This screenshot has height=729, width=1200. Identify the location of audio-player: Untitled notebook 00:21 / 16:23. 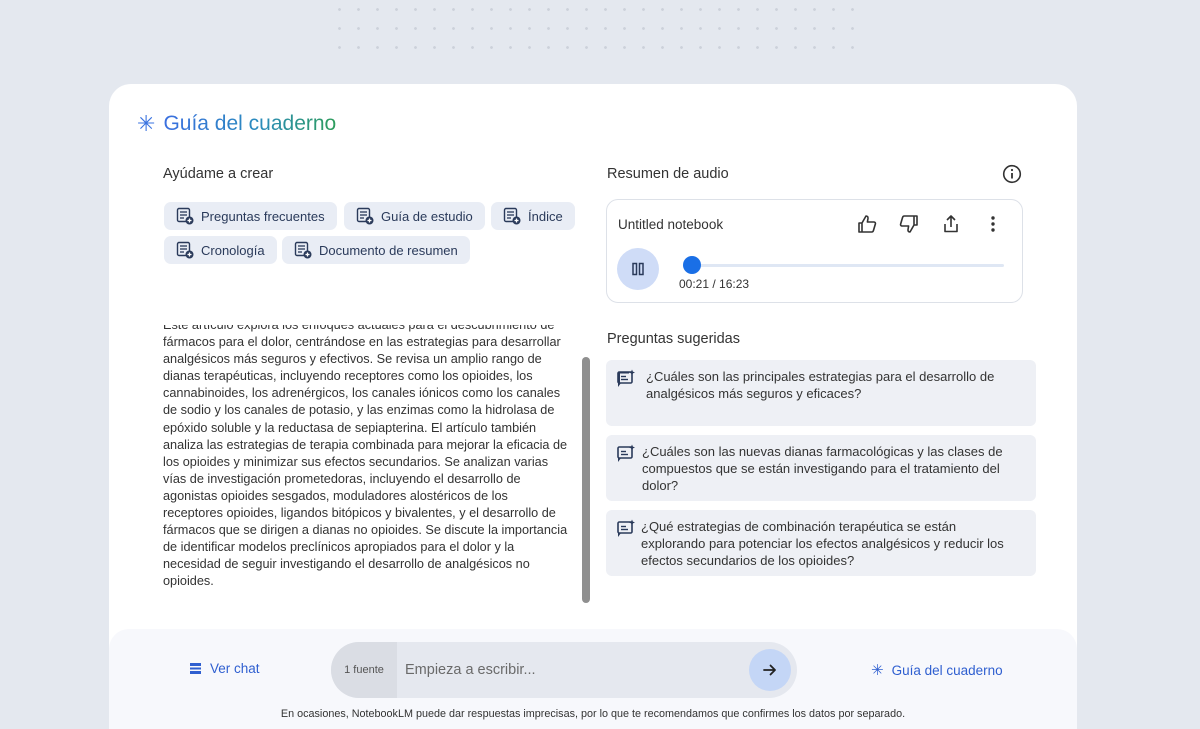
(814, 251).